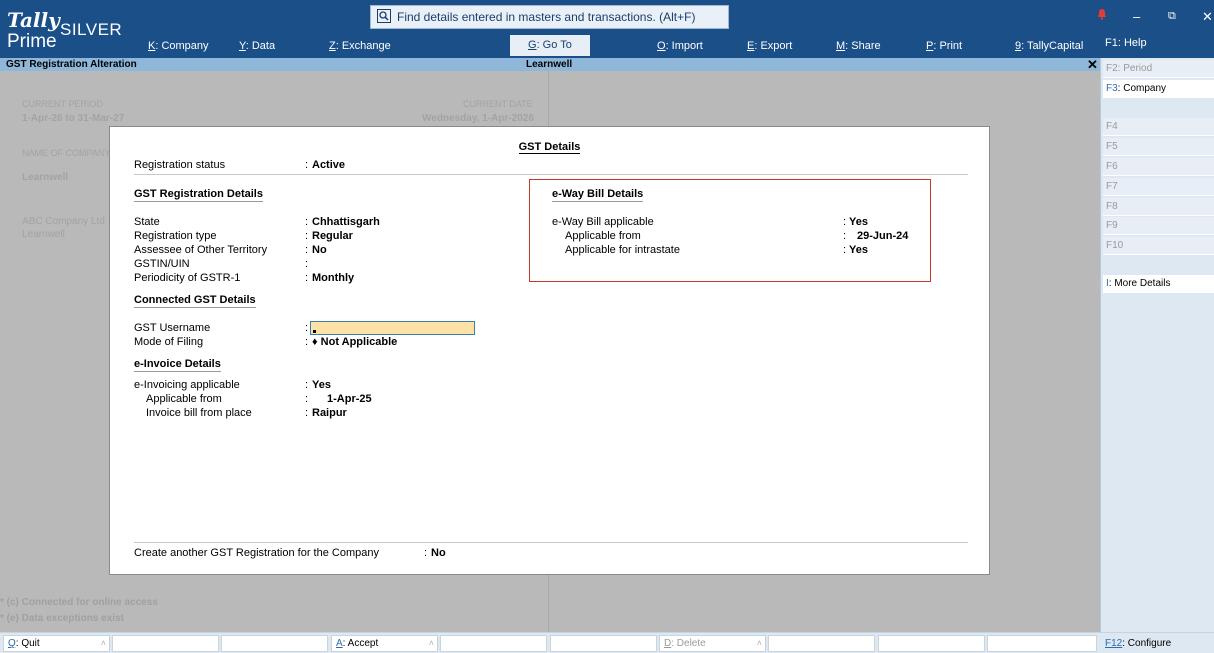 The height and width of the screenshot is (653, 1214). I want to click on registration-status-value: Active, so click(328, 165).